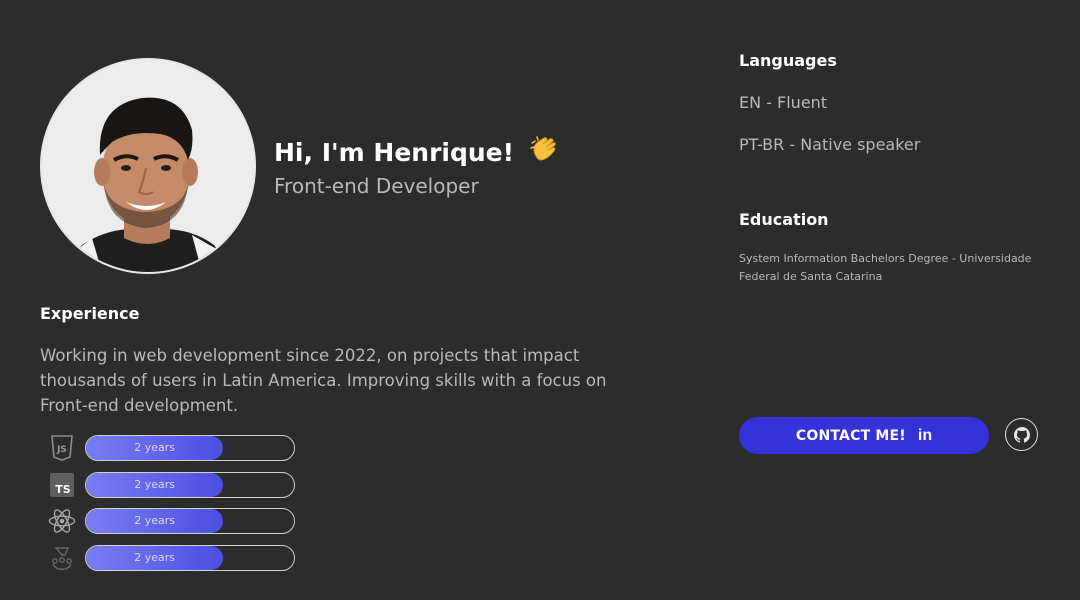  I want to click on greeting-heading: Hi, I'm Henrique!, so click(416, 152).